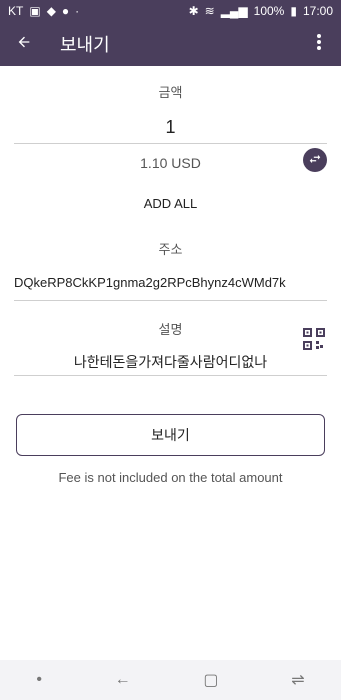 The width and height of the screenshot is (341, 700). Describe the element at coordinates (210, 680) in the screenshot. I see `nav-home-icon: ▢` at that location.